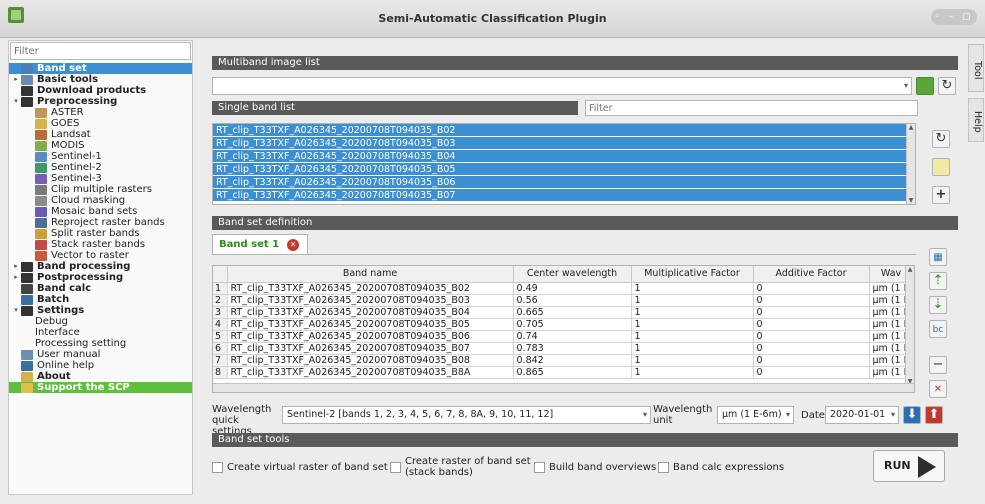 The height and width of the screenshot is (504, 985). What do you see at coordinates (100, 211) in the screenshot?
I see `sidebar-item-mosaic-band-sets: Mosaic band sets` at bounding box center [100, 211].